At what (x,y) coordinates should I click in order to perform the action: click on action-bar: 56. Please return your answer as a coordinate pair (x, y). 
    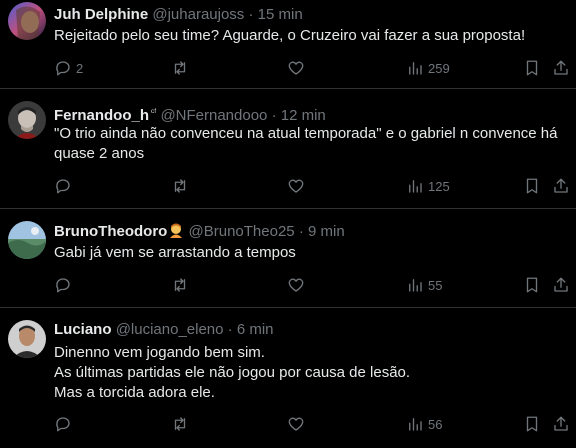
    Looking at the image, I should click on (311, 424).